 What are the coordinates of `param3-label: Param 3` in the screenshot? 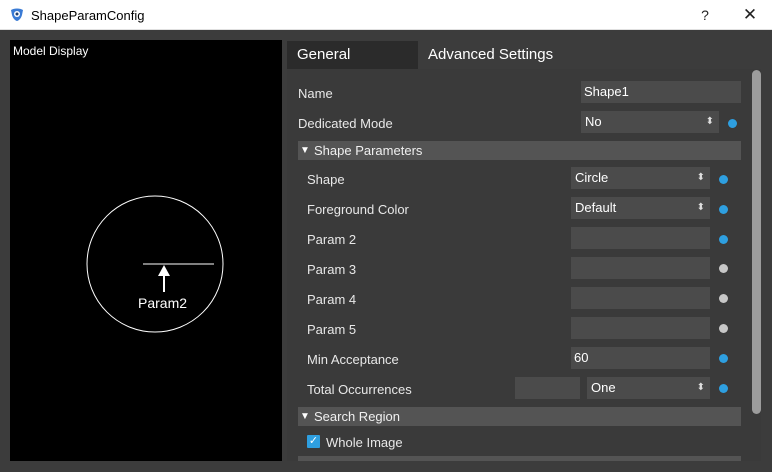 It's located at (332, 269).